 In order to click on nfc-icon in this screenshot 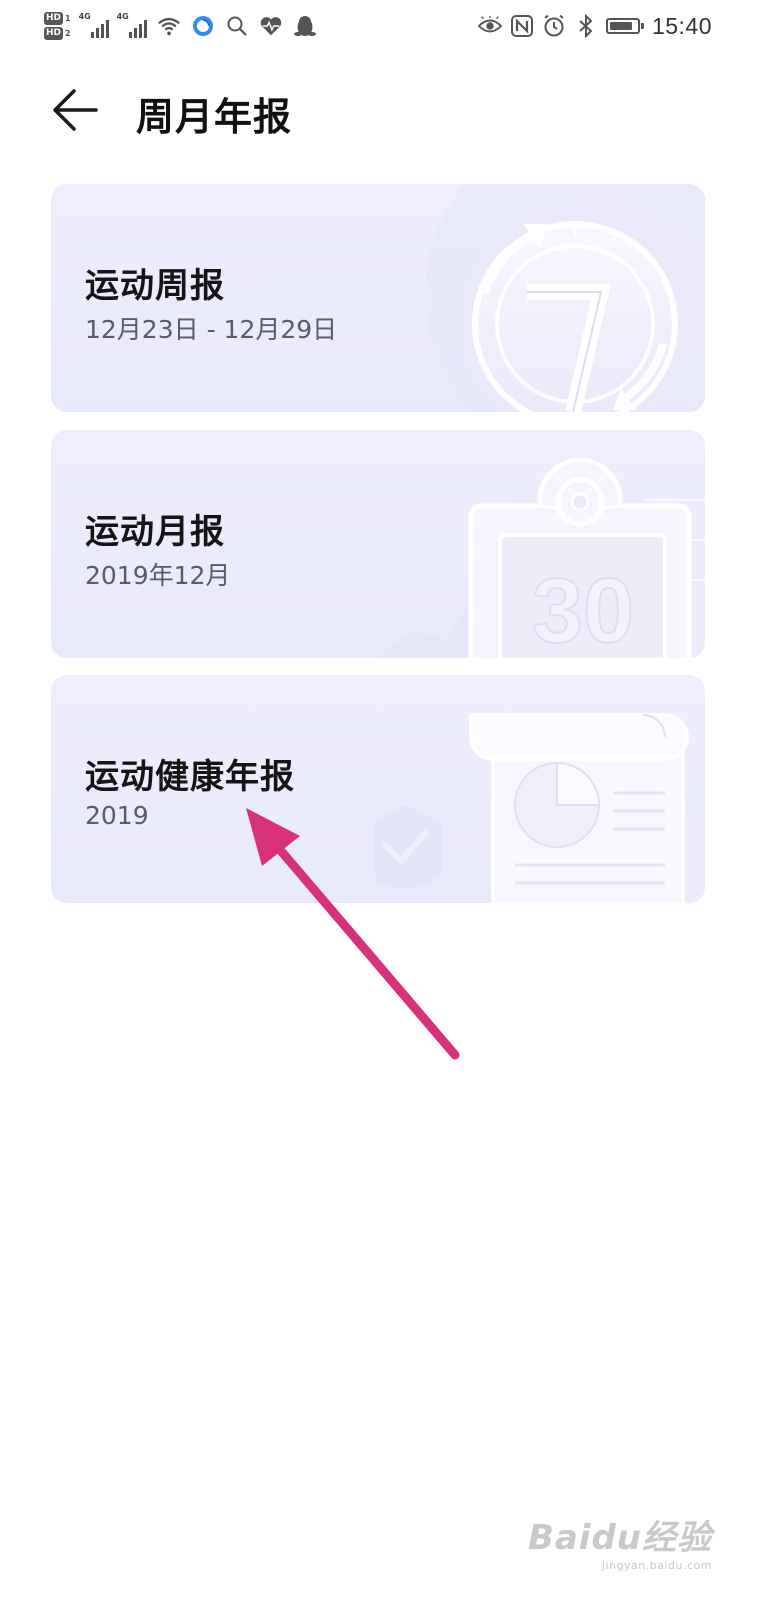, I will do `click(522, 26)`.